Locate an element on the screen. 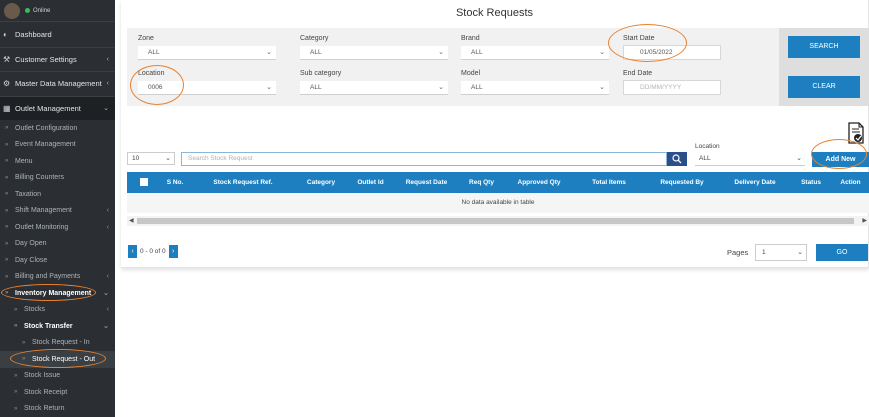 The image size is (869, 417). search-button: SEARCH is located at coordinates (824, 47).